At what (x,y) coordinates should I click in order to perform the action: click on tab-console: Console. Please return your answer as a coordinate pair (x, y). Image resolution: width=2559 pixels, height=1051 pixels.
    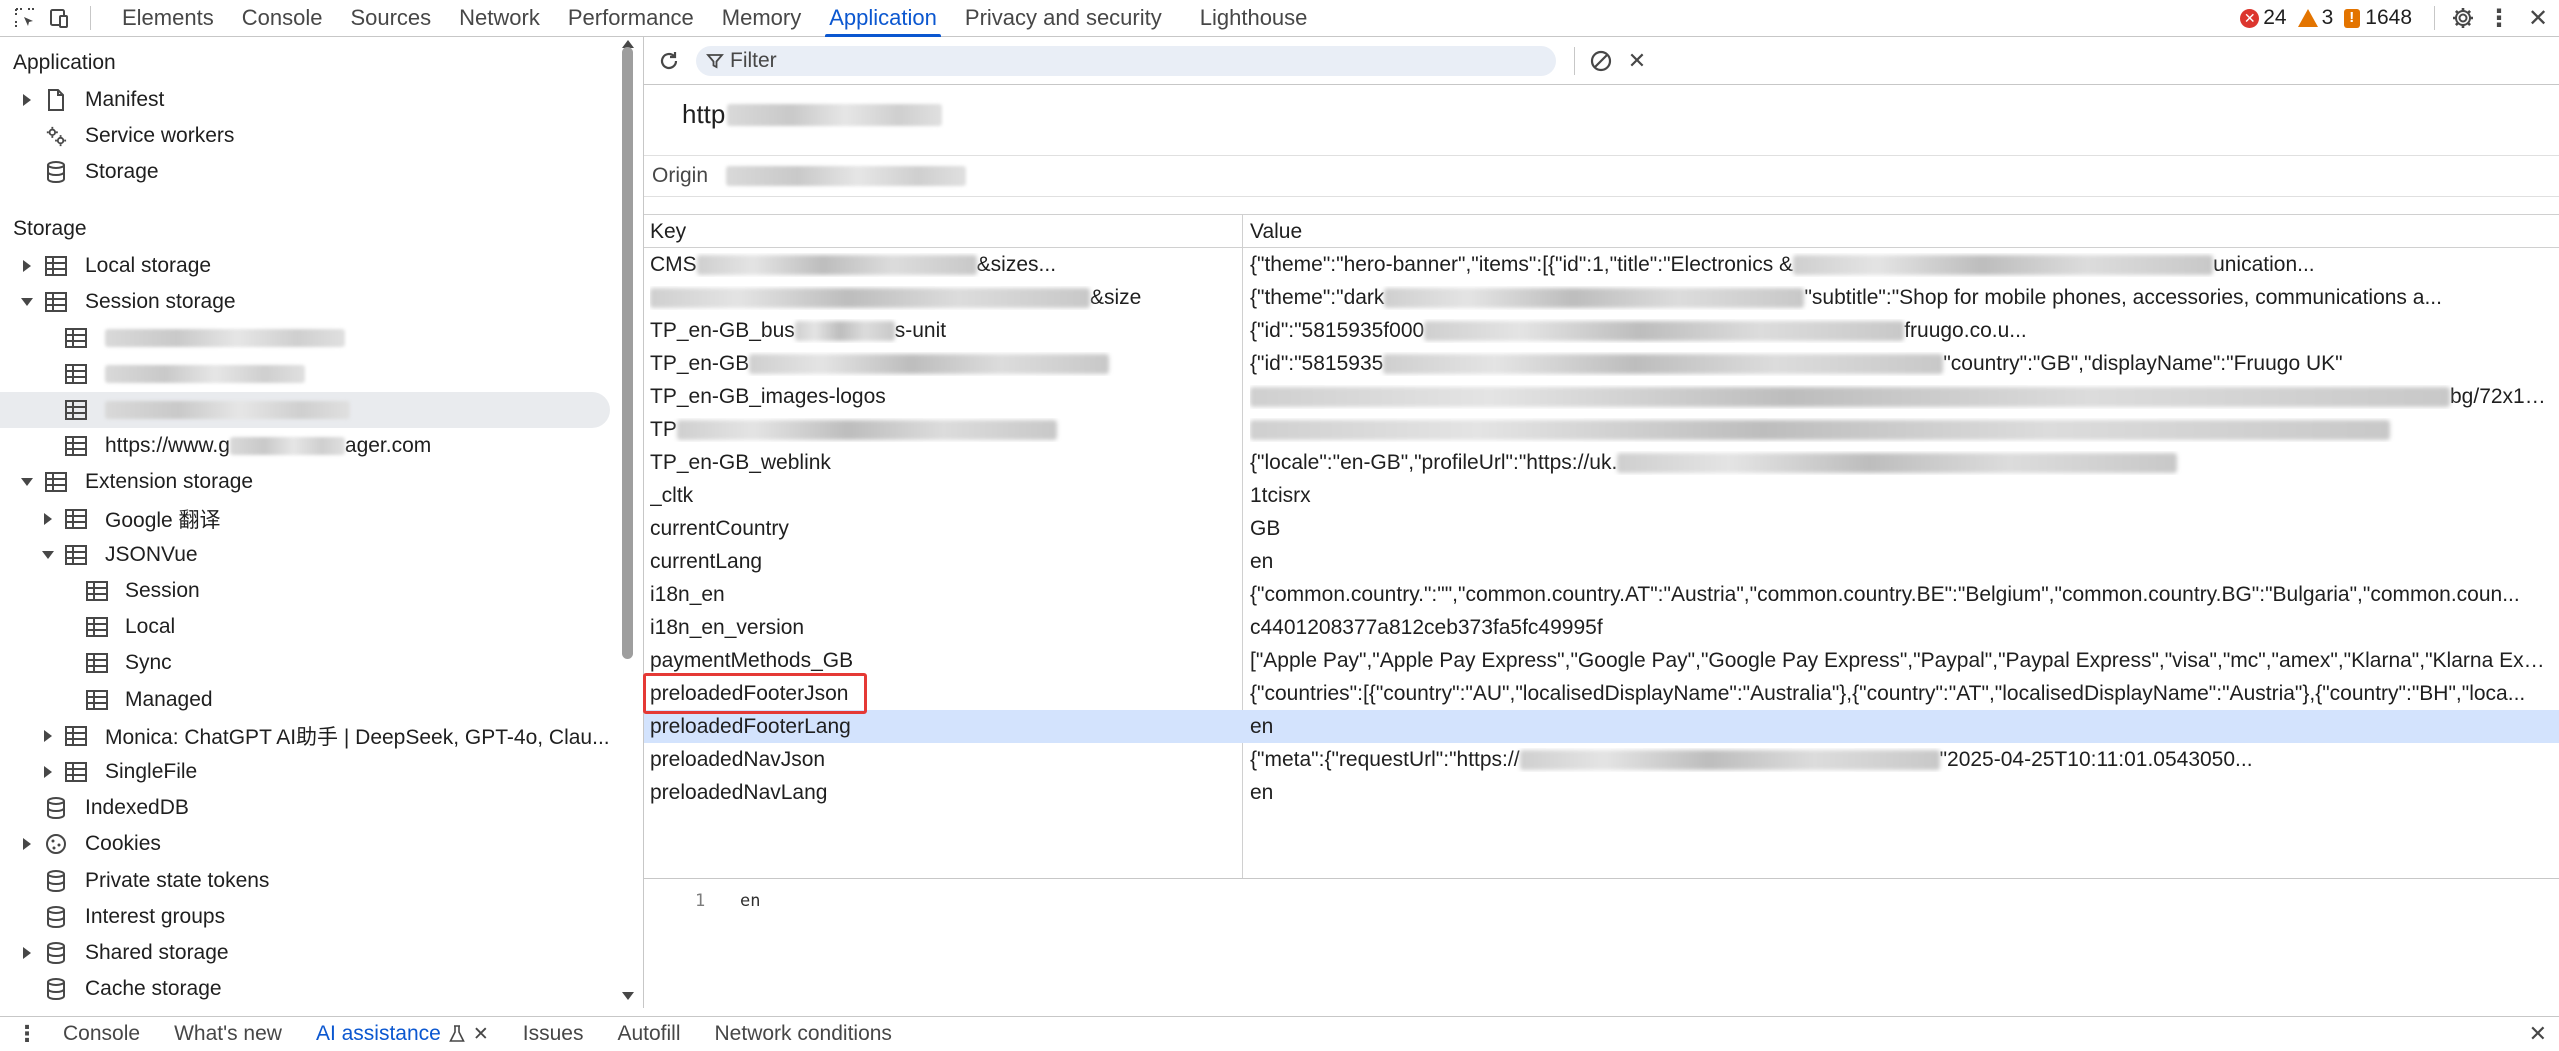
    Looking at the image, I should click on (282, 18).